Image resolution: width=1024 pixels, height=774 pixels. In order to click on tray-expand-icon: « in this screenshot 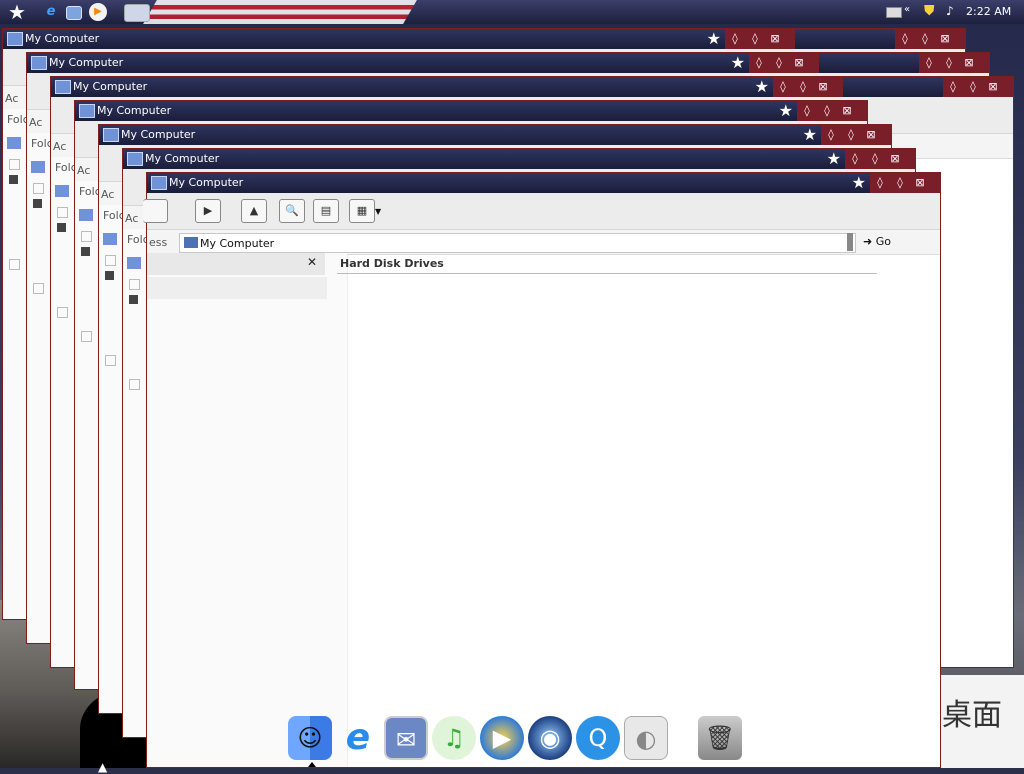, I will do `click(907, 9)`.